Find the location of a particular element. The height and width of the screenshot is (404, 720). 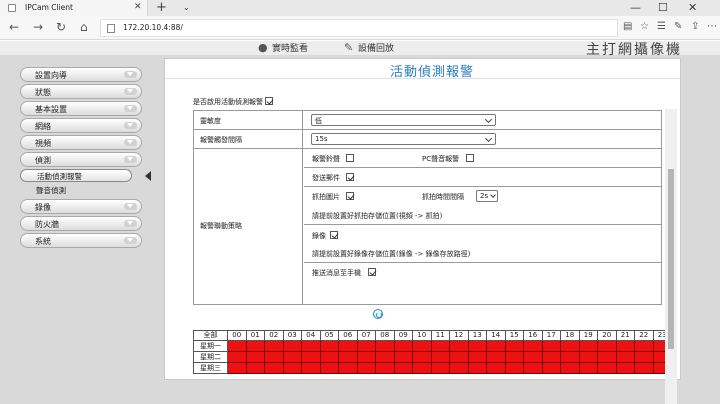

sidebar-item-network: 網絡 is located at coordinates (81, 125).